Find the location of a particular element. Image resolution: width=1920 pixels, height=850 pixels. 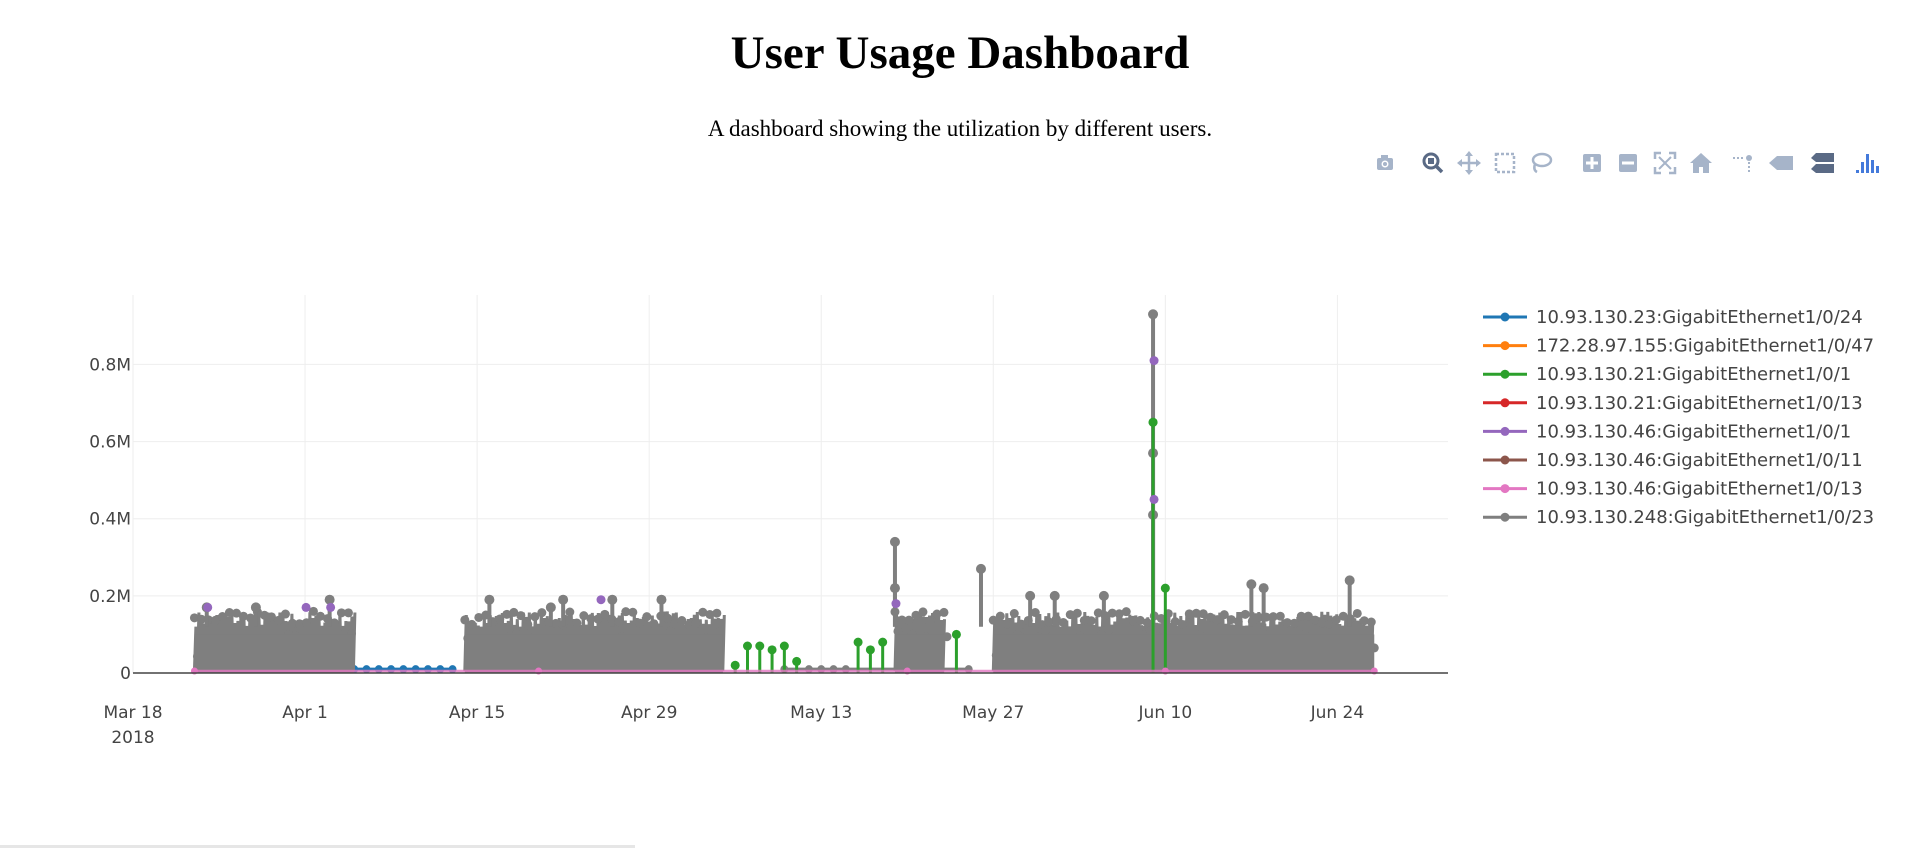

y-tick-label: 0.4M is located at coordinates (110, 520).